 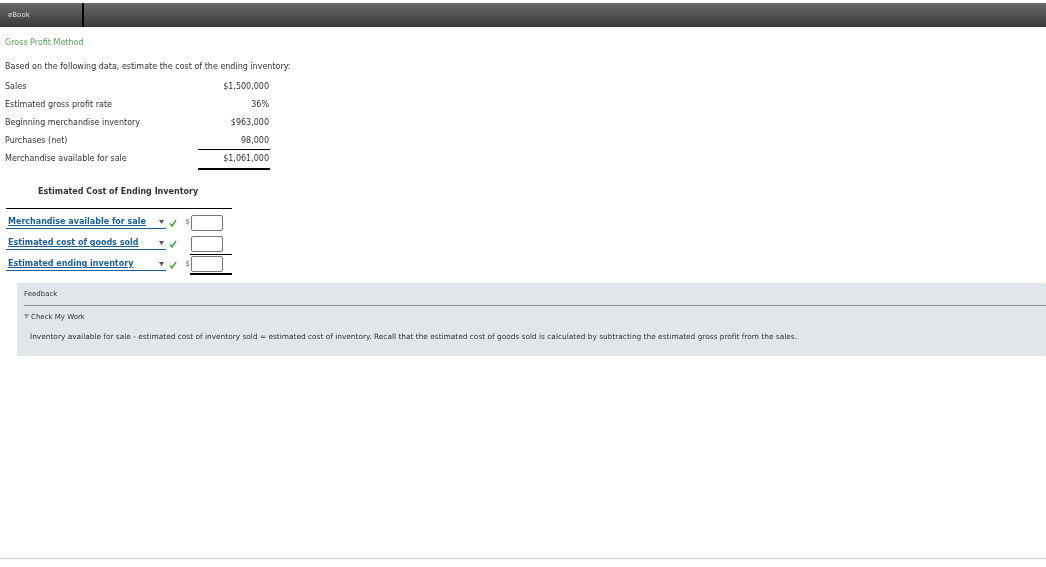 I want to click on data-value: $963,000, so click(x=249, y=123).